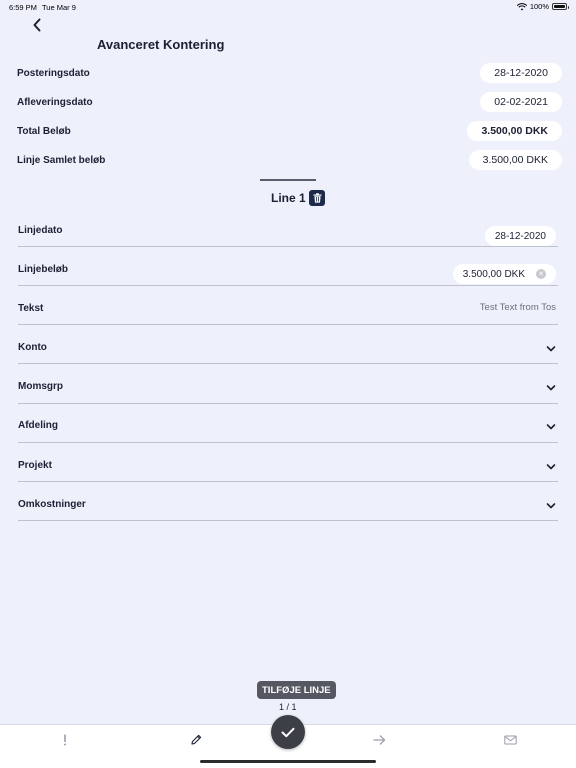 The image size is (576, 768). I want to click on delivery-date-row: Afleveringsdato 02-02-2021, so click(289, 102).